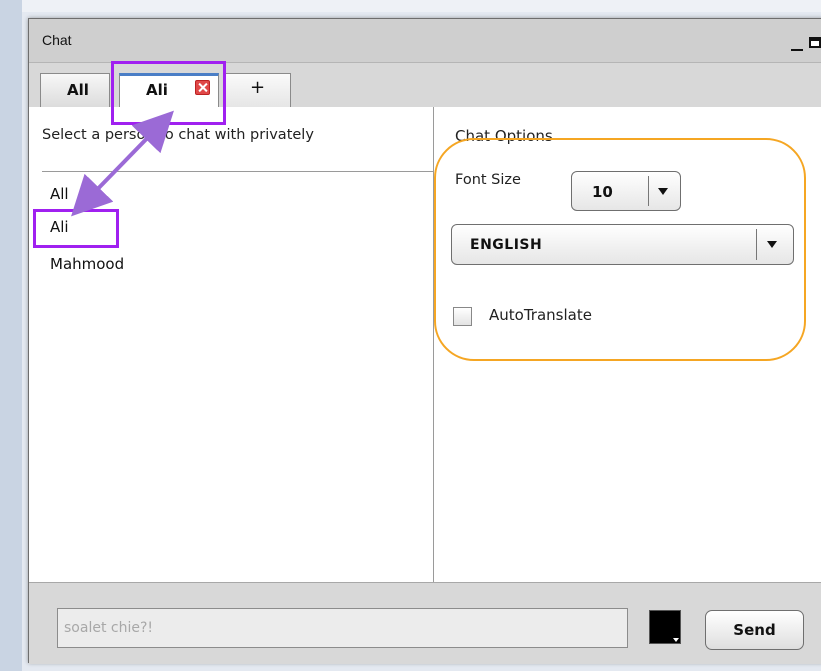  I want to click on add-tab-button: +, so click(257, 90).